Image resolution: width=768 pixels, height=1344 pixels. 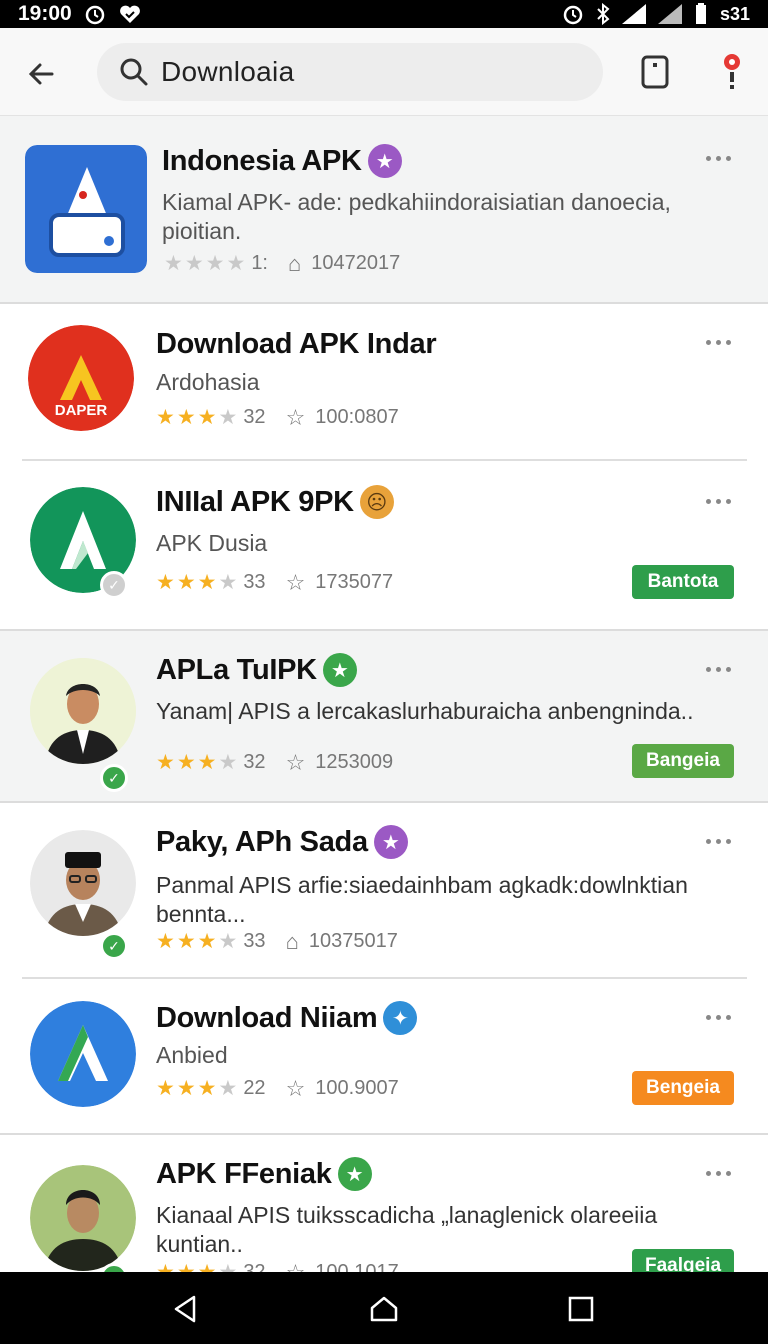 What do you see at coordinates (134, 72) in the screenshot?
I see `search-icon` at bounding box center [134, 72].